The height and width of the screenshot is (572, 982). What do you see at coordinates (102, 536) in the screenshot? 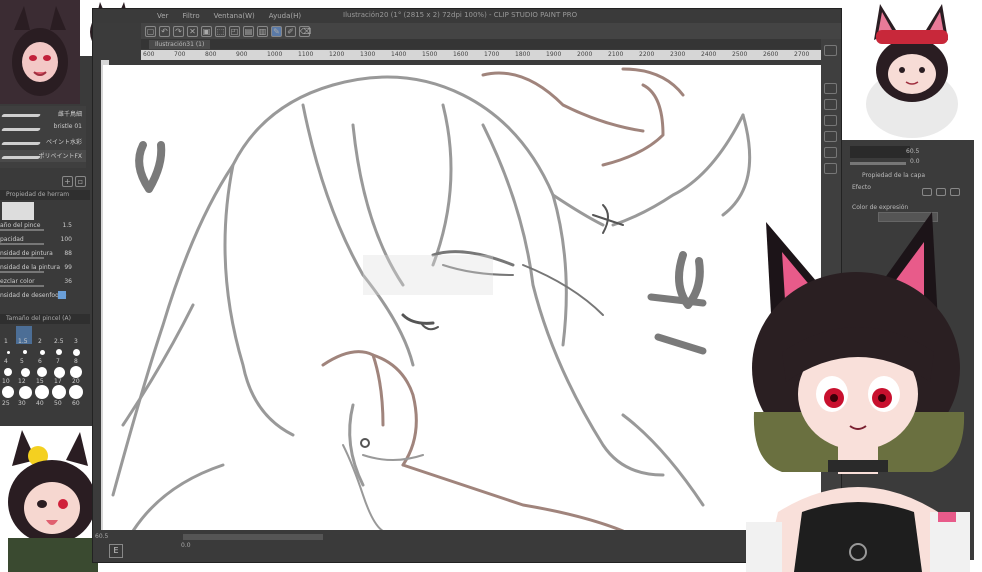
I see `zoom-readout: 60.5` at bounding box center [102, 536].